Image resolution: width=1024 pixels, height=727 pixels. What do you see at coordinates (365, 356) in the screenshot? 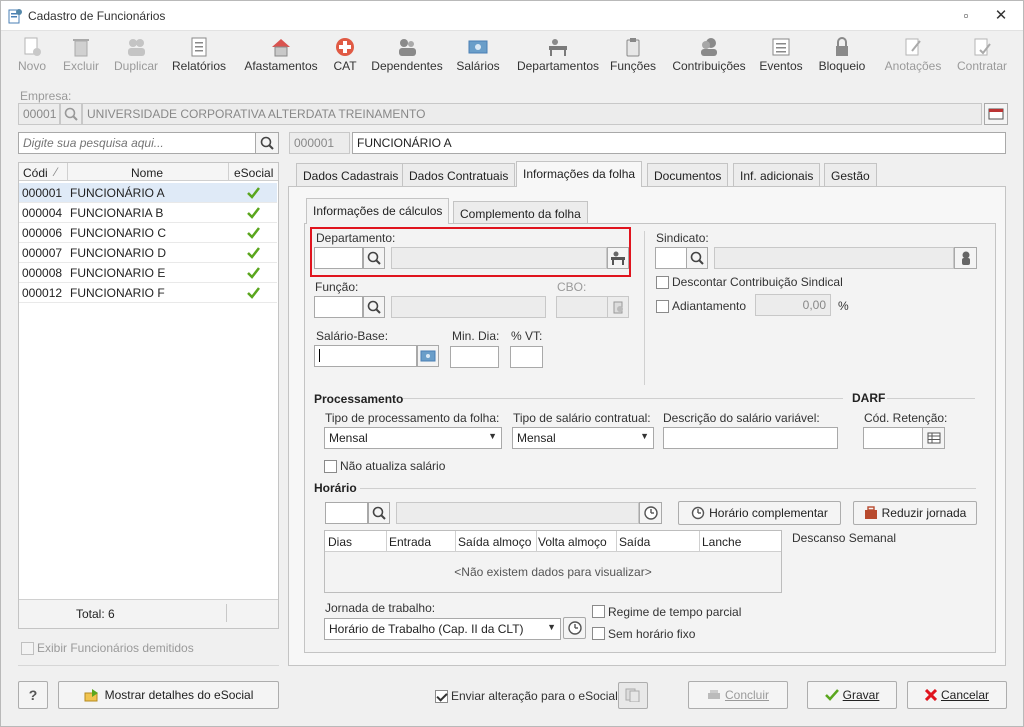
I see `base-salary-input` at bounding box center [365, 356].